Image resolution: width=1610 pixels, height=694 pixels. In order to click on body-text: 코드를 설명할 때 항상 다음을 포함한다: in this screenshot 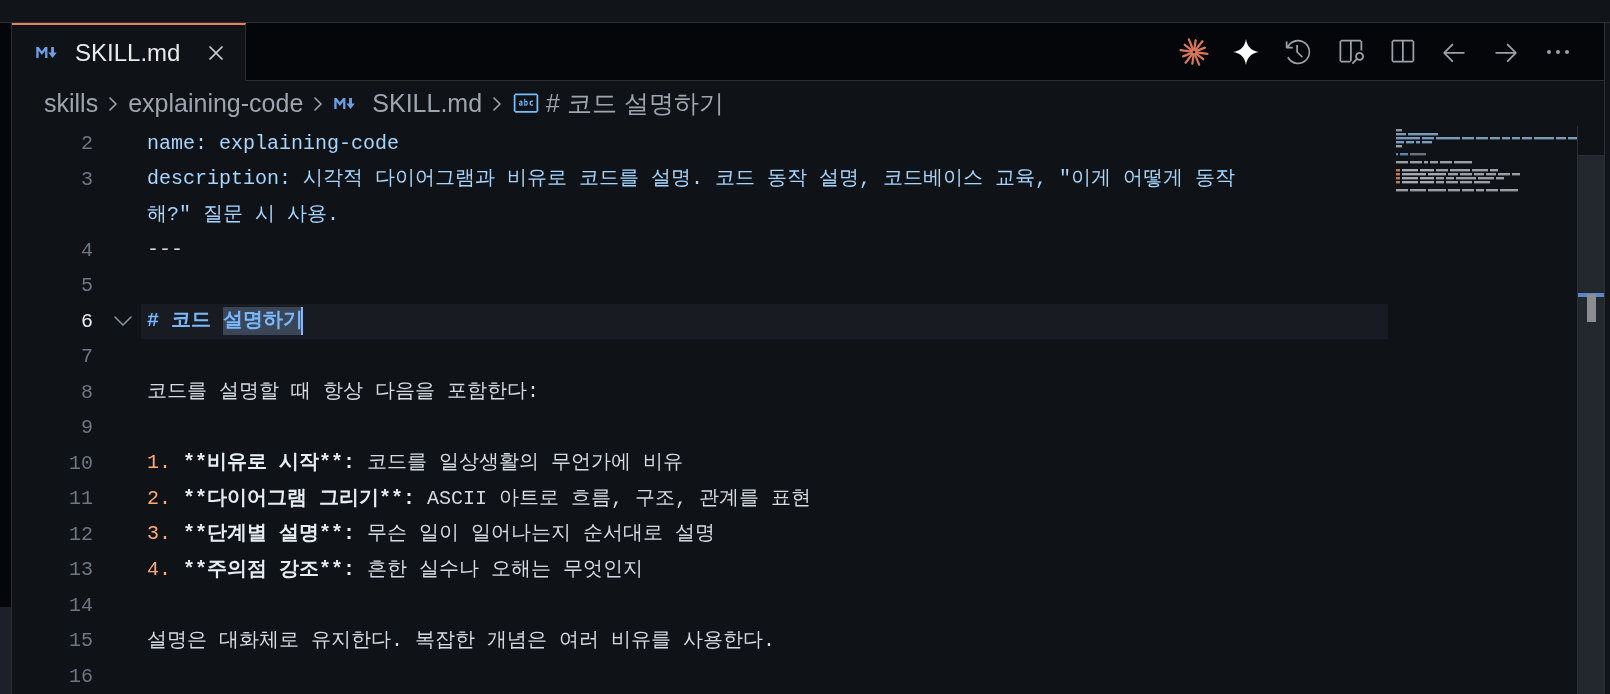, I will do `click(343, 392)`.